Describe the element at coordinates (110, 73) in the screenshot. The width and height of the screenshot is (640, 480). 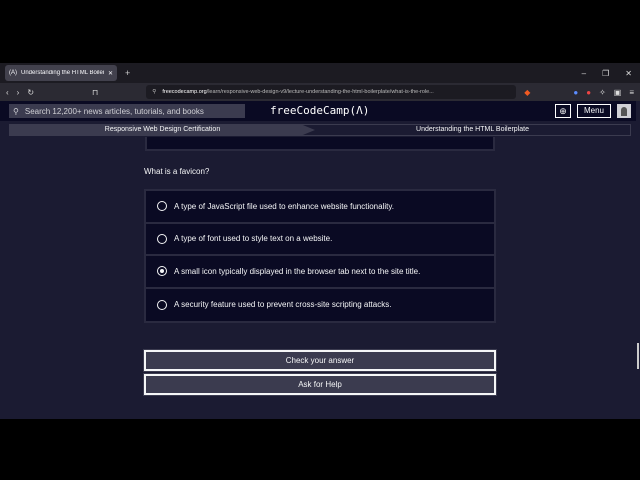
I see `close-tab-icon: ✕` at that location.